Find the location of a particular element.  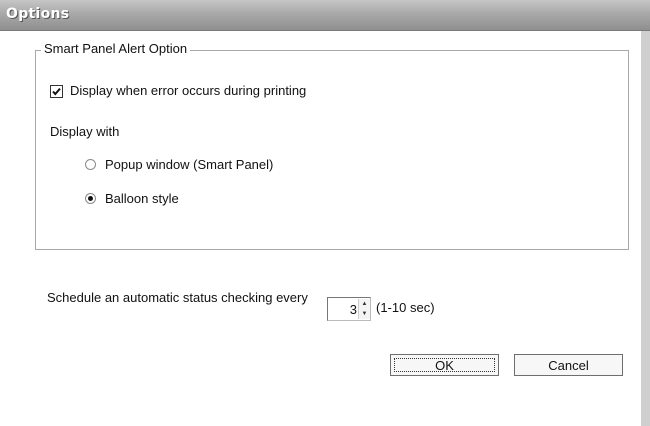

radio-popup-window-label: Popup window (Smart Panel) is located at coordinates (189, 164).